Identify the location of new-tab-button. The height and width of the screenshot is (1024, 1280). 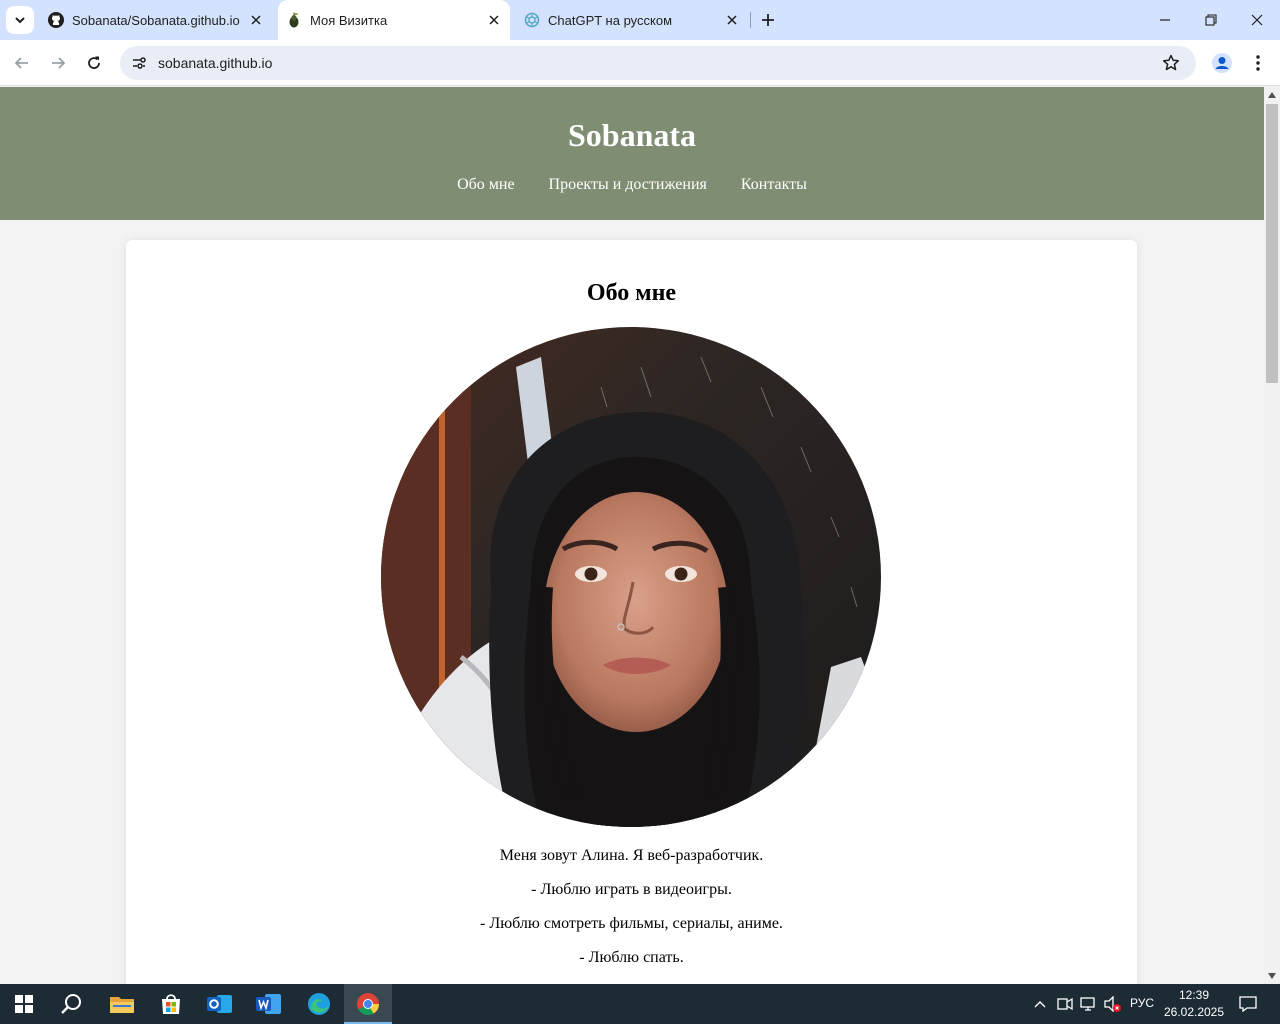
(768, 20).